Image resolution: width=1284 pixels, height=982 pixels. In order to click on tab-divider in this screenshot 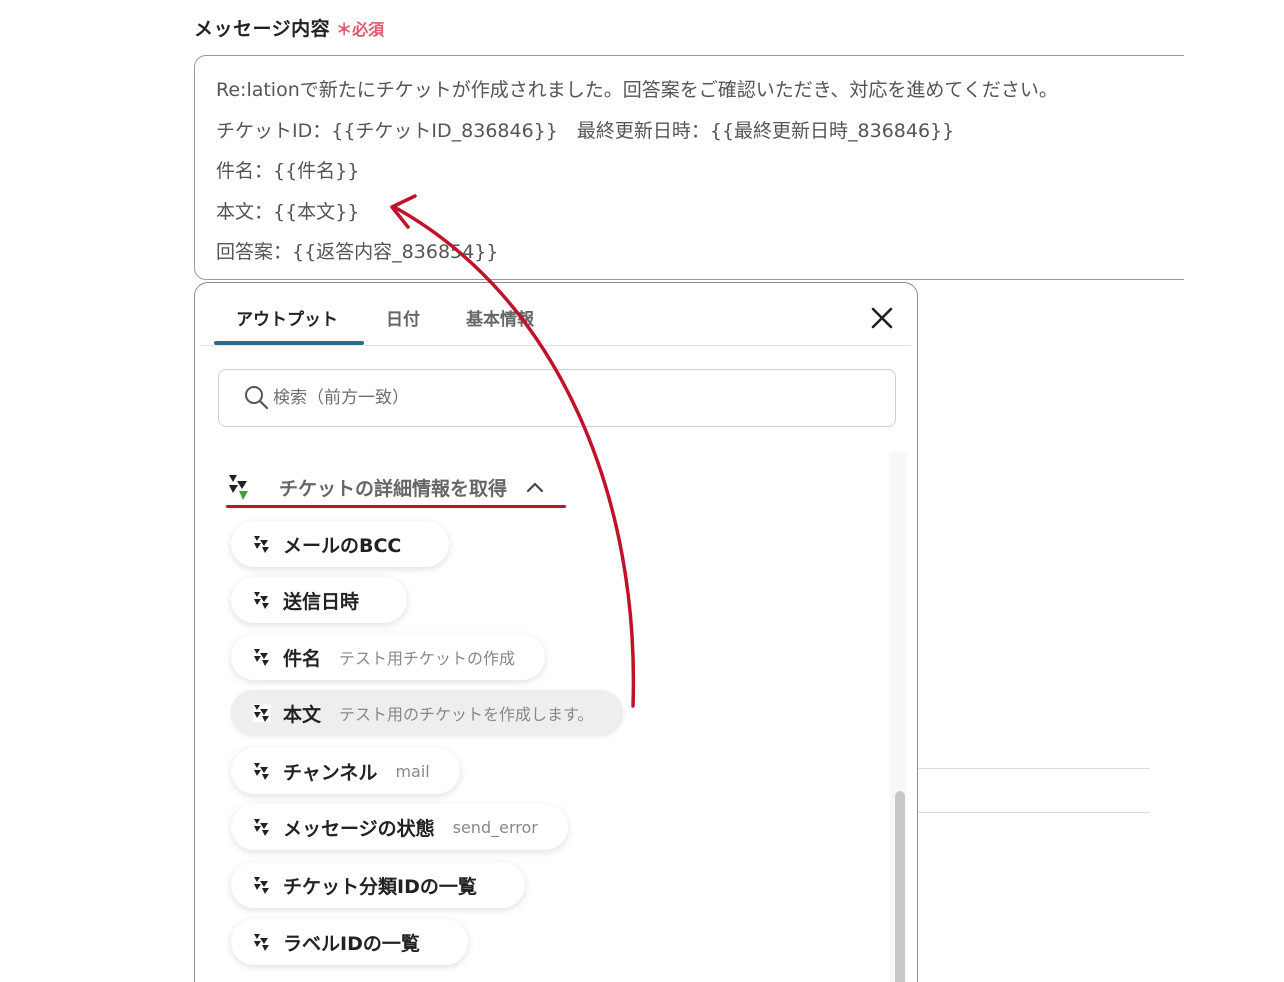, I will do `click(556, 345)`.